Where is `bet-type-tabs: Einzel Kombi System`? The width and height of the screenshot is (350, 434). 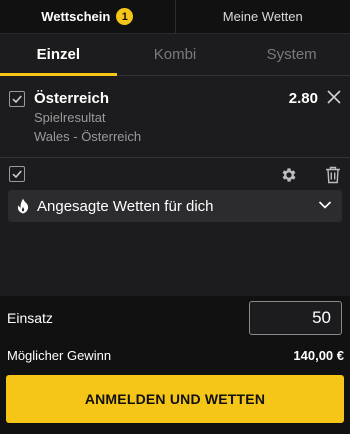
bet-type-tabs: Einzel Kombi System is located at coordinates (175, 55).